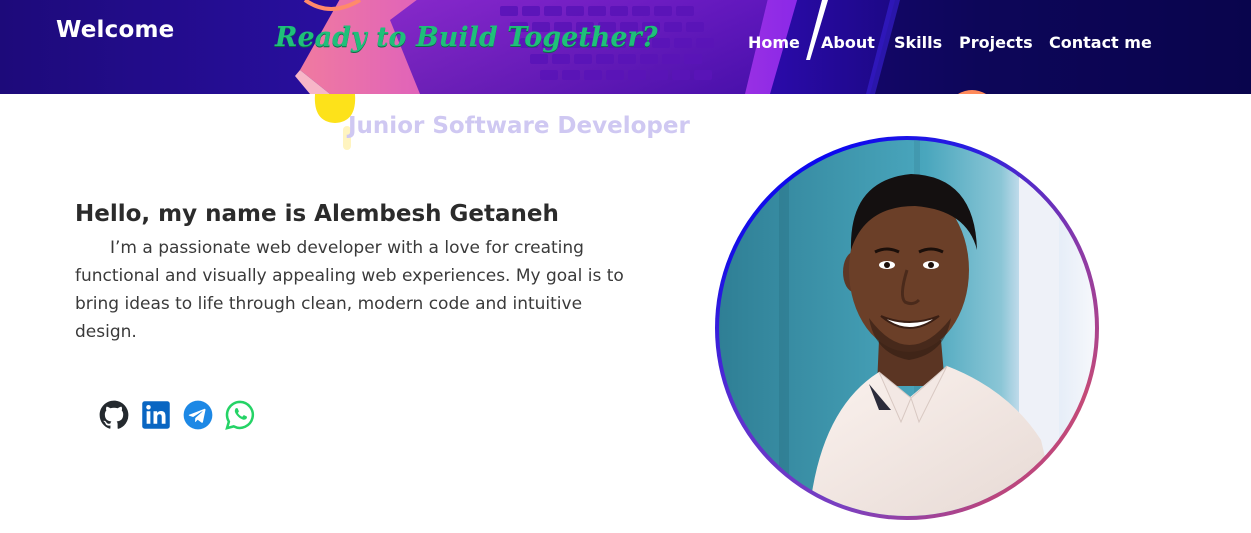 Image resolution: width=1251 pixels, height=533 pixels. Describe the element at coordinates (198, 415) in the screenshot. I see `telegram-icon` at that location.